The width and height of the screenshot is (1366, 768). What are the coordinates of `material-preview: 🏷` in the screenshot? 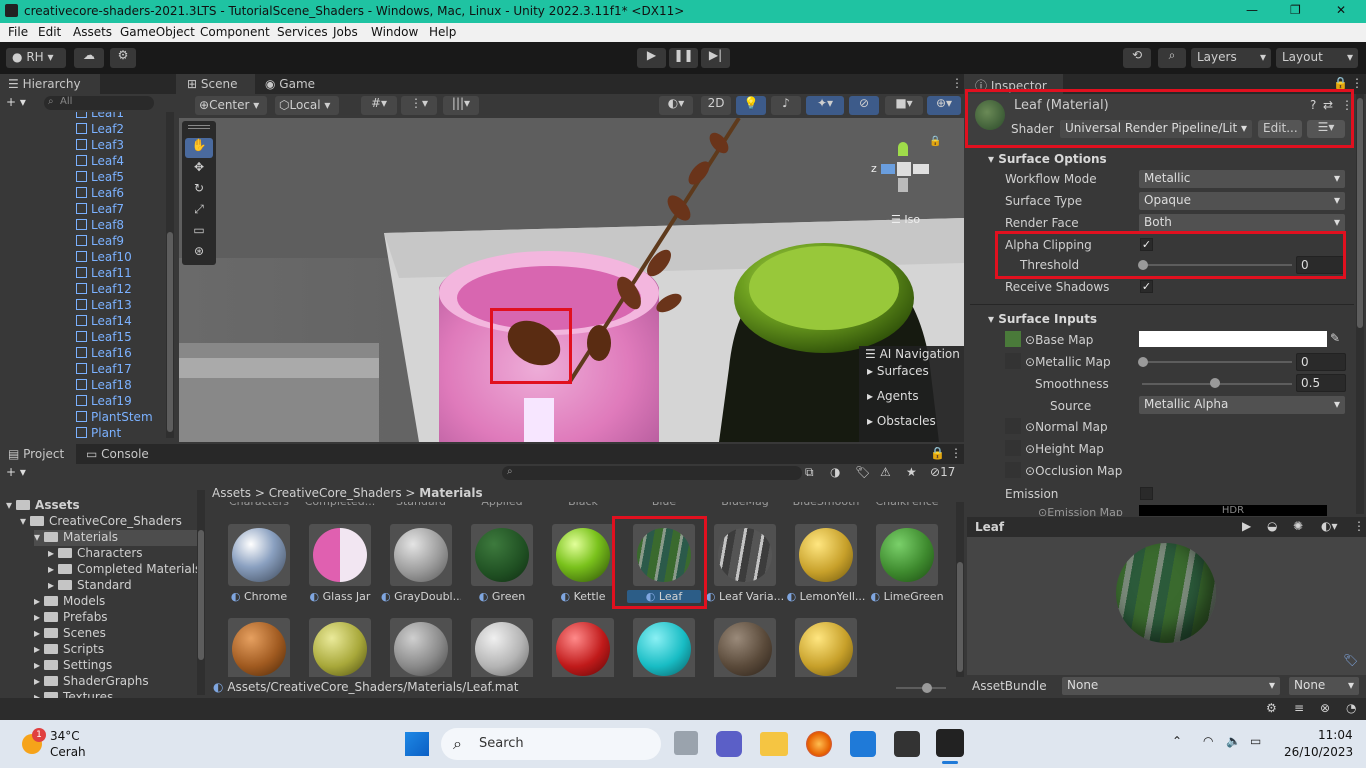 It's located at (1166, 606).